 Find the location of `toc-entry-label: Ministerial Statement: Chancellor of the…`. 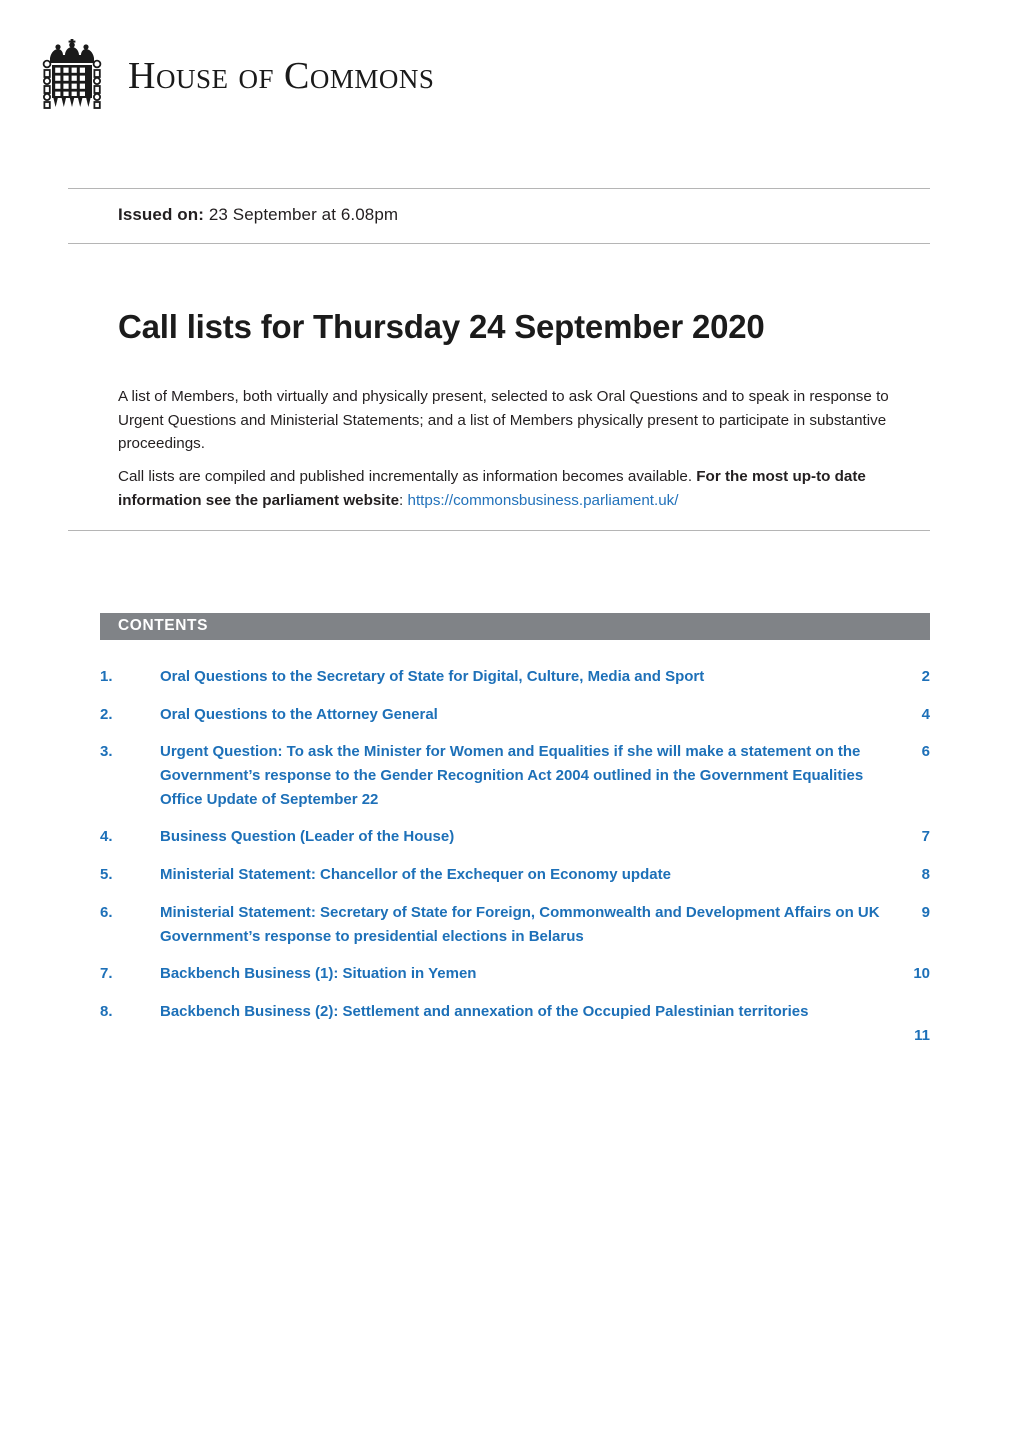

toc-entry-label: Ministerial Statement: Chancellor of the… is located at coordinates (528, 875).